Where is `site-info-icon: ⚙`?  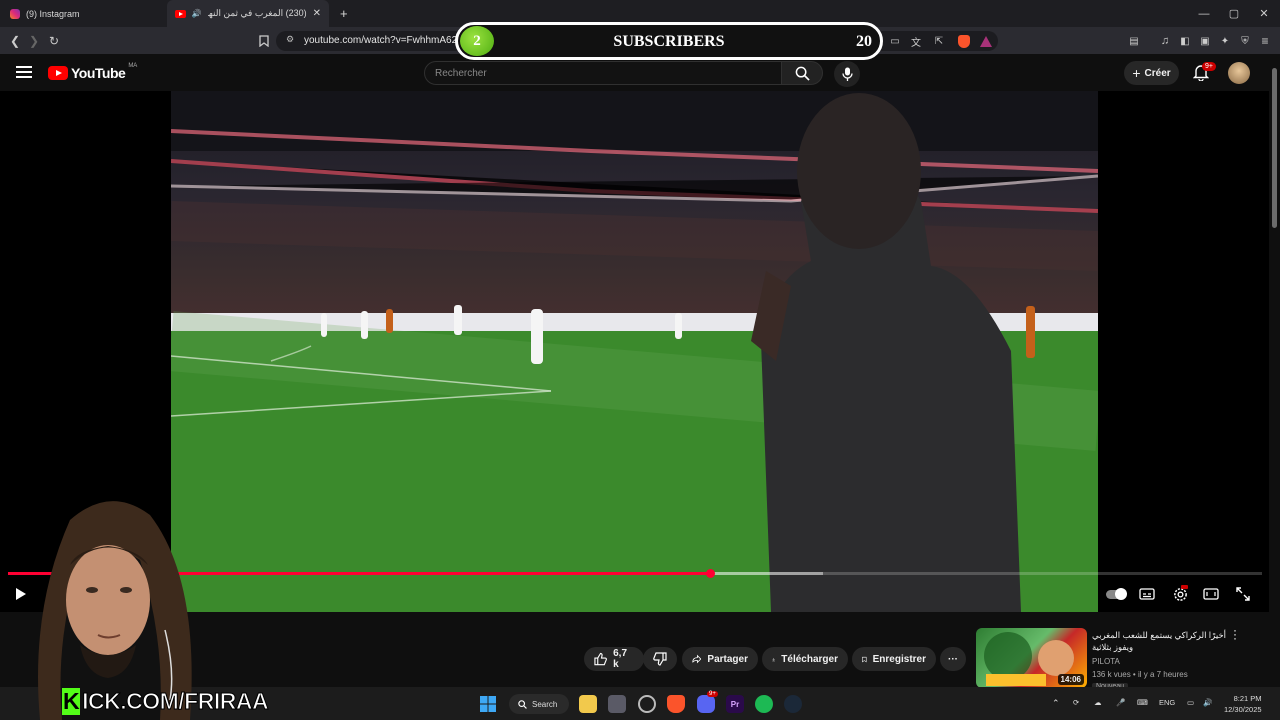 site-info-icon: ⚙ is located at coordinates (290, 39).